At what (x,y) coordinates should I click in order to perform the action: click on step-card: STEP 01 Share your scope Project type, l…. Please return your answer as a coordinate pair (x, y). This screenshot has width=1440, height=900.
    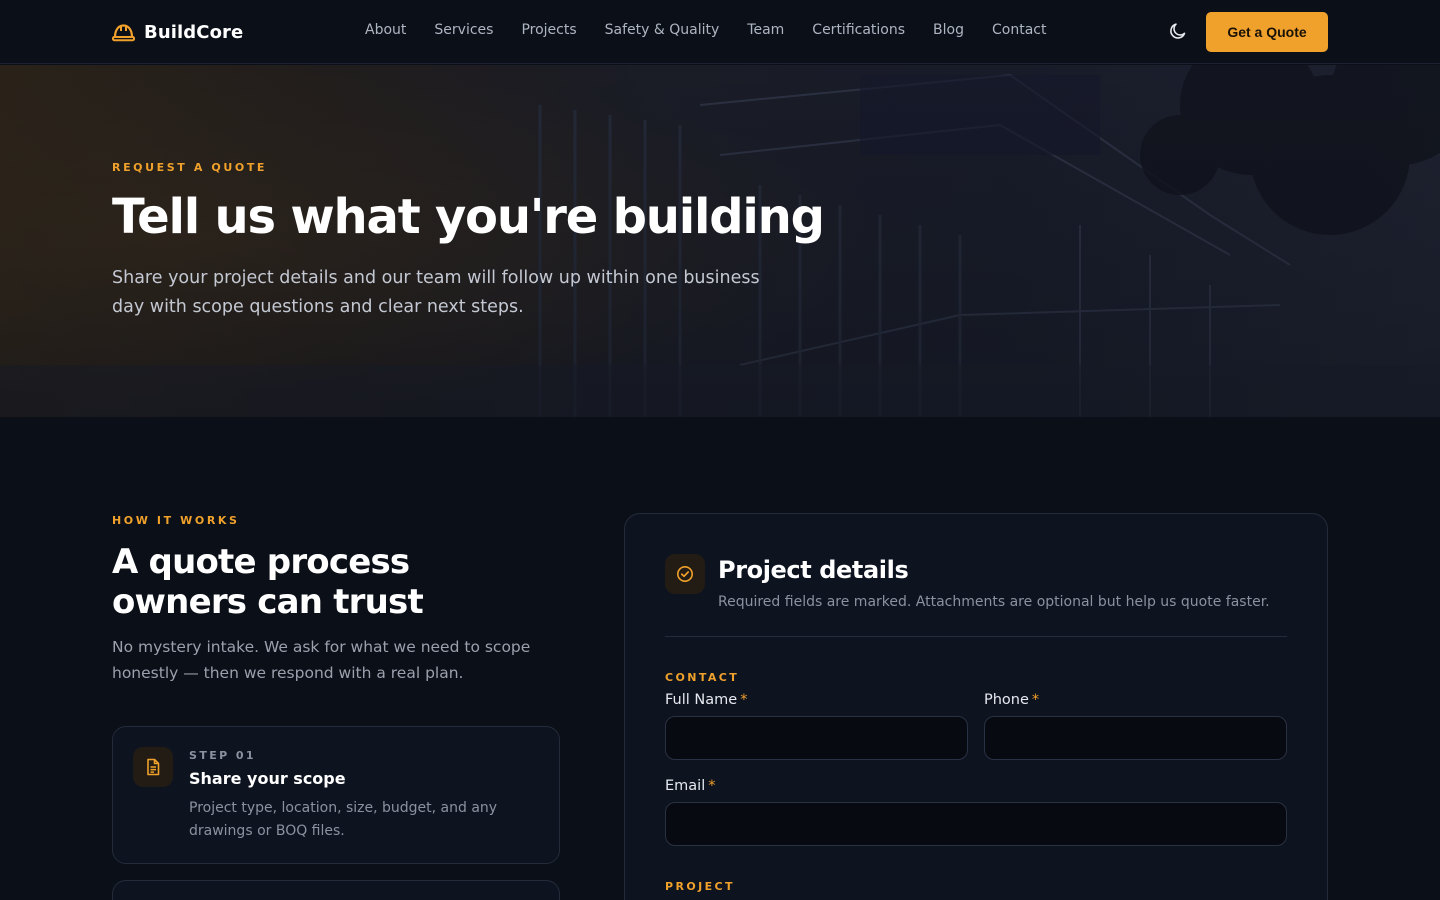
    Looking at the image, I should click on (336, 795).